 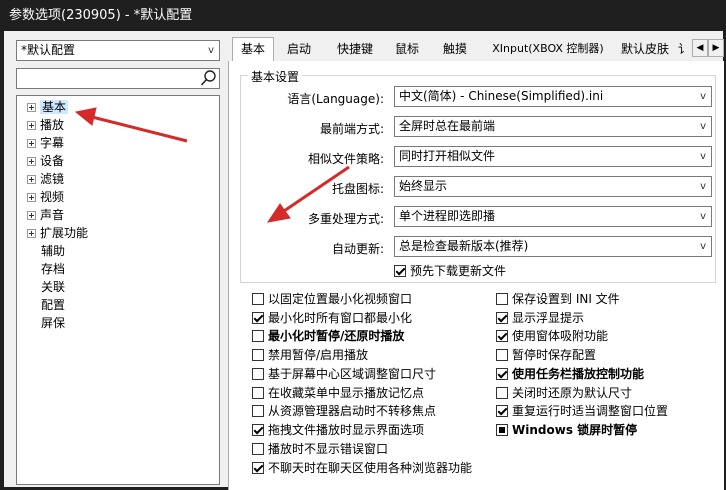 I want to click on tree-item-extensions: 扩展功能, so click(x=57, y=233).